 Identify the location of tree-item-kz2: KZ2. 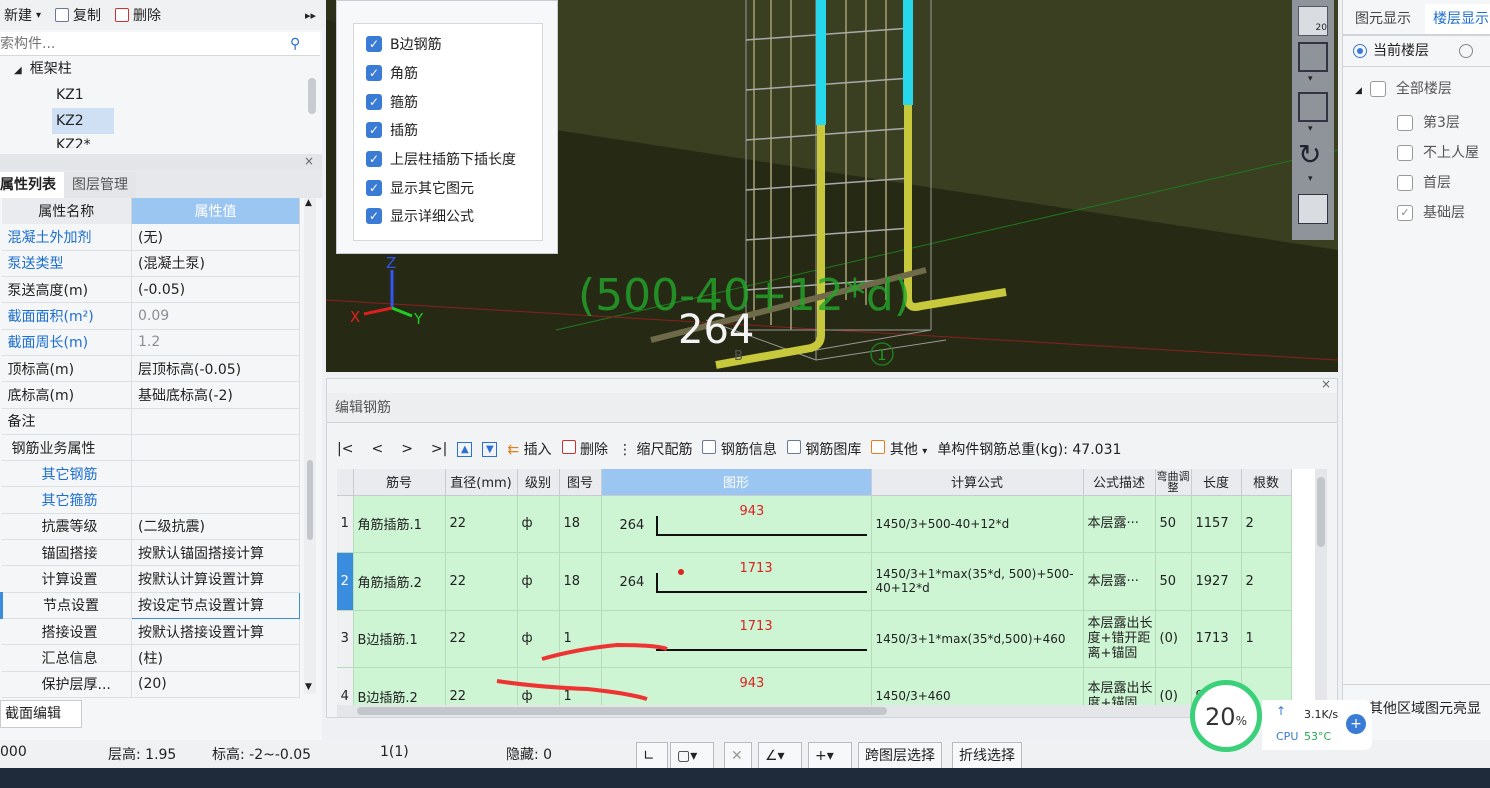
(83, 121).